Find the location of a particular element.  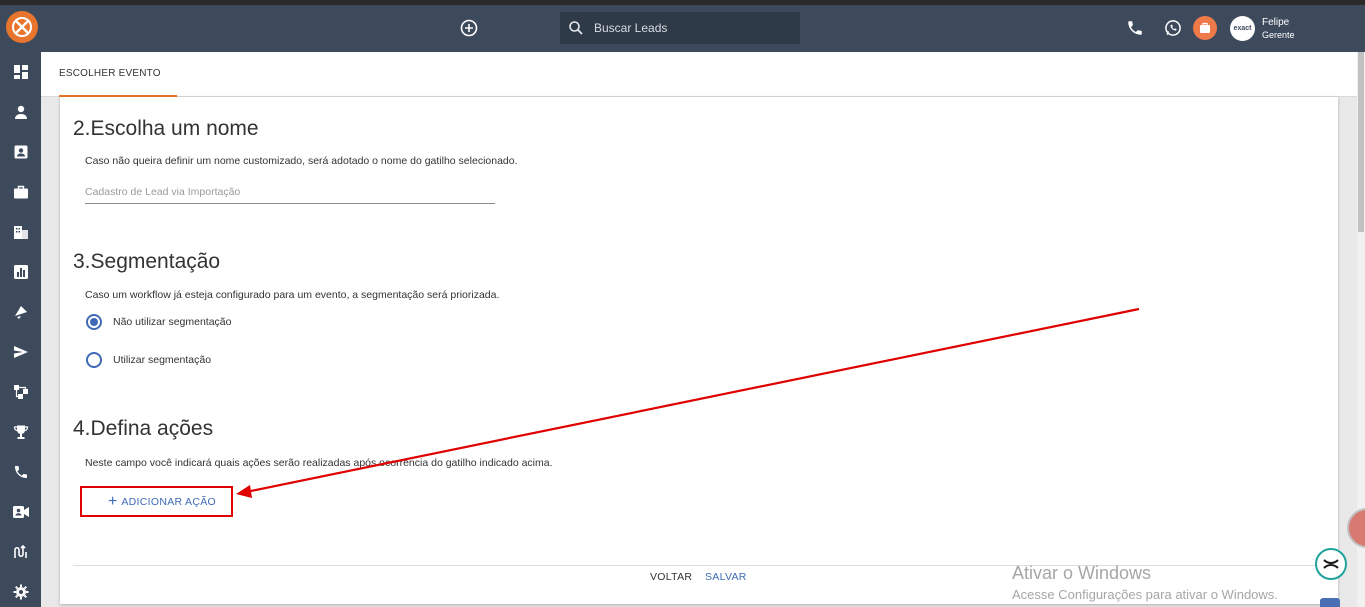

flow-icon is located at coordinates (20, 551).